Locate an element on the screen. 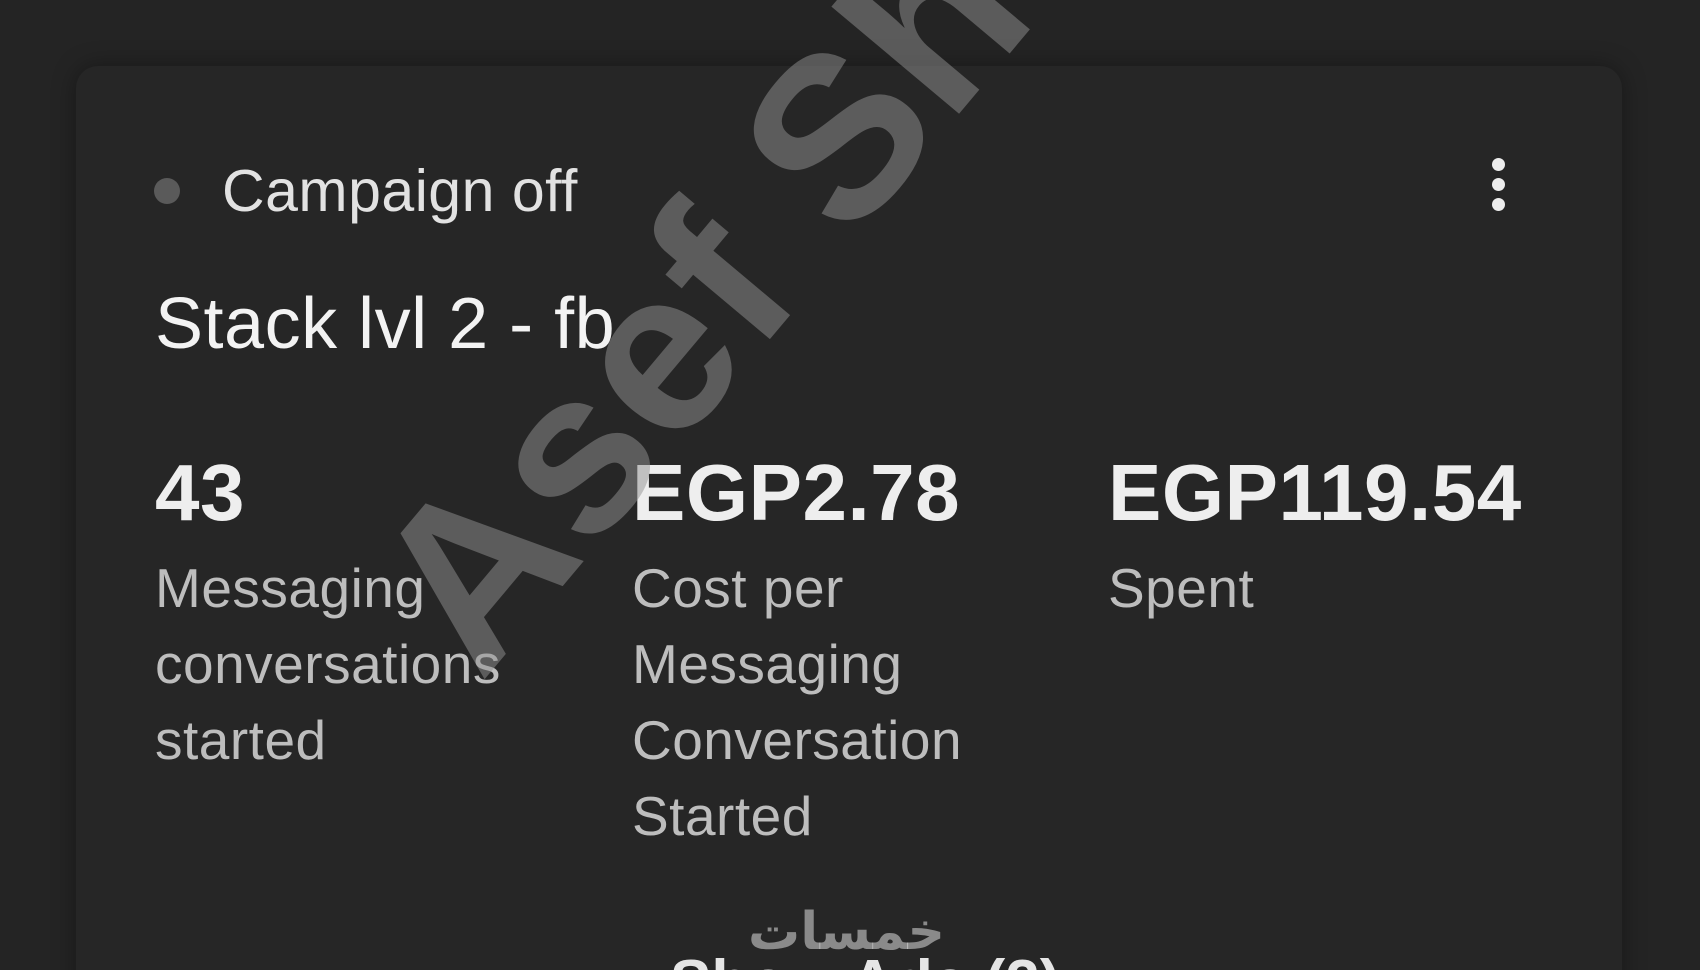 The height and width of the screenshot is (970, 1700). metric-value: EGP2.78 is located at coordinates (796, 492).